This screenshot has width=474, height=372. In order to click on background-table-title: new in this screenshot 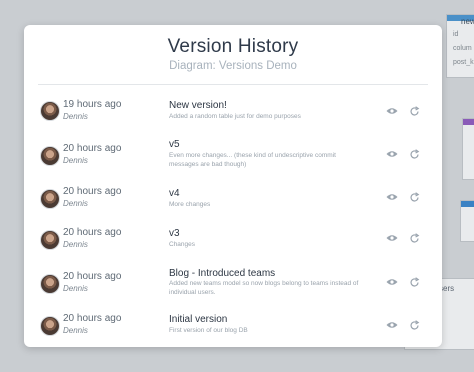, I will do `click(467, 21)`.